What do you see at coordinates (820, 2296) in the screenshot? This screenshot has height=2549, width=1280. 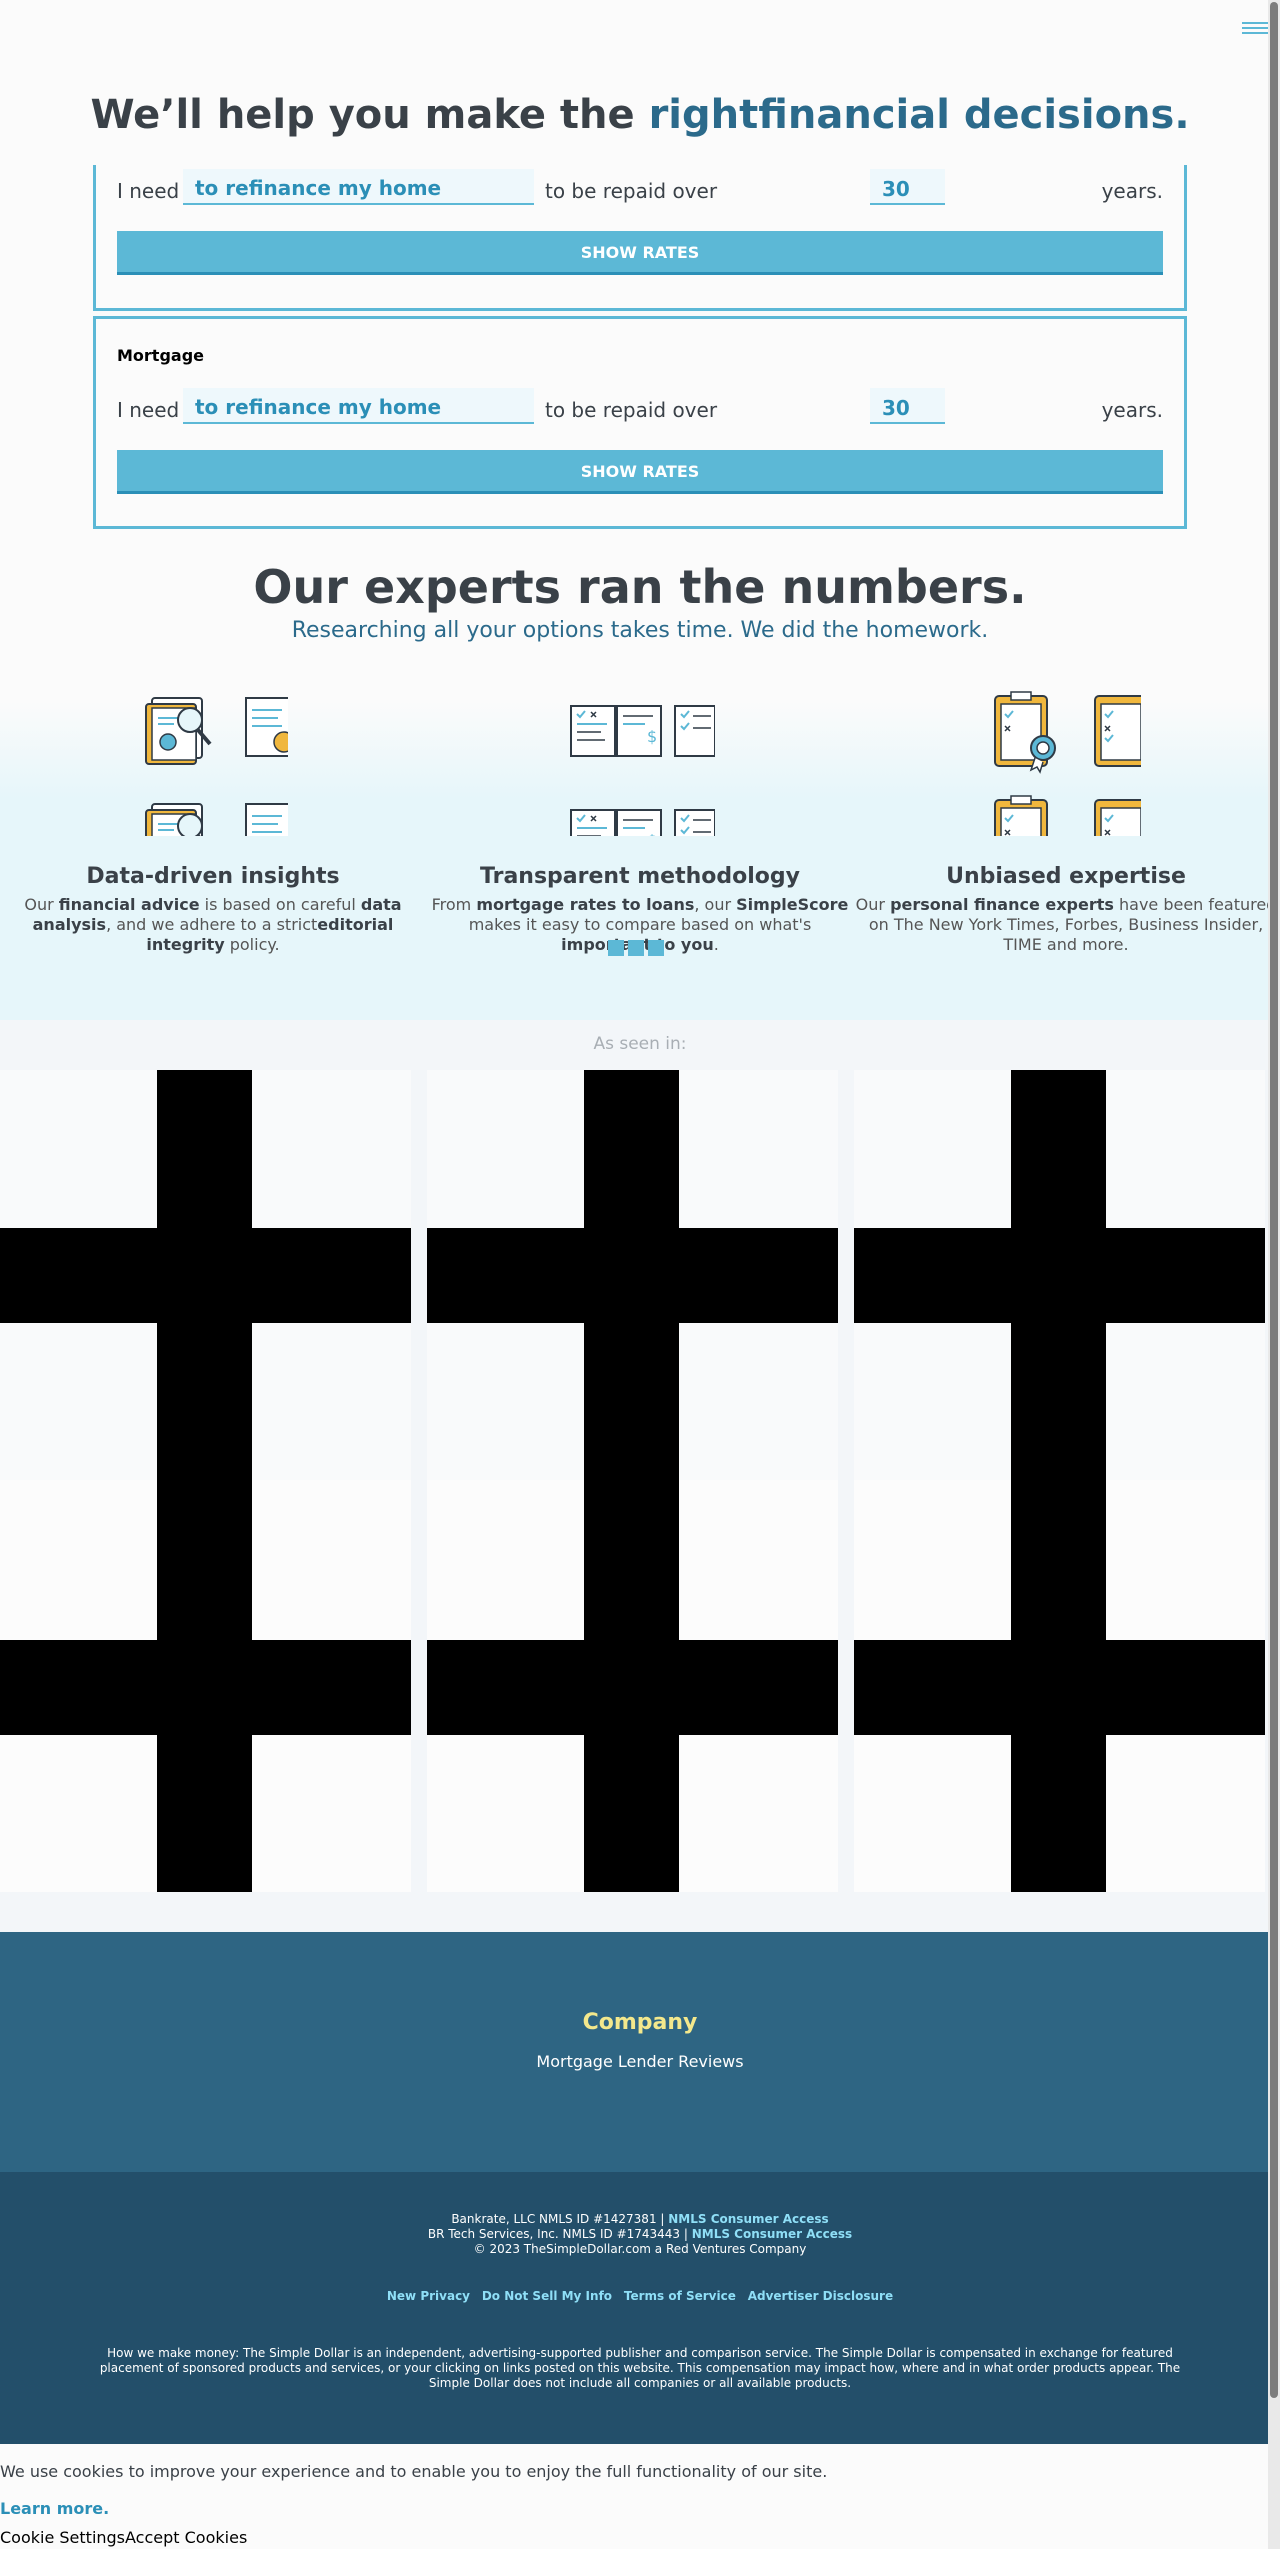 I see `footer-link-advertiser-disclosure: Advertiser Disclosure` at bounding box center [820, 2296].